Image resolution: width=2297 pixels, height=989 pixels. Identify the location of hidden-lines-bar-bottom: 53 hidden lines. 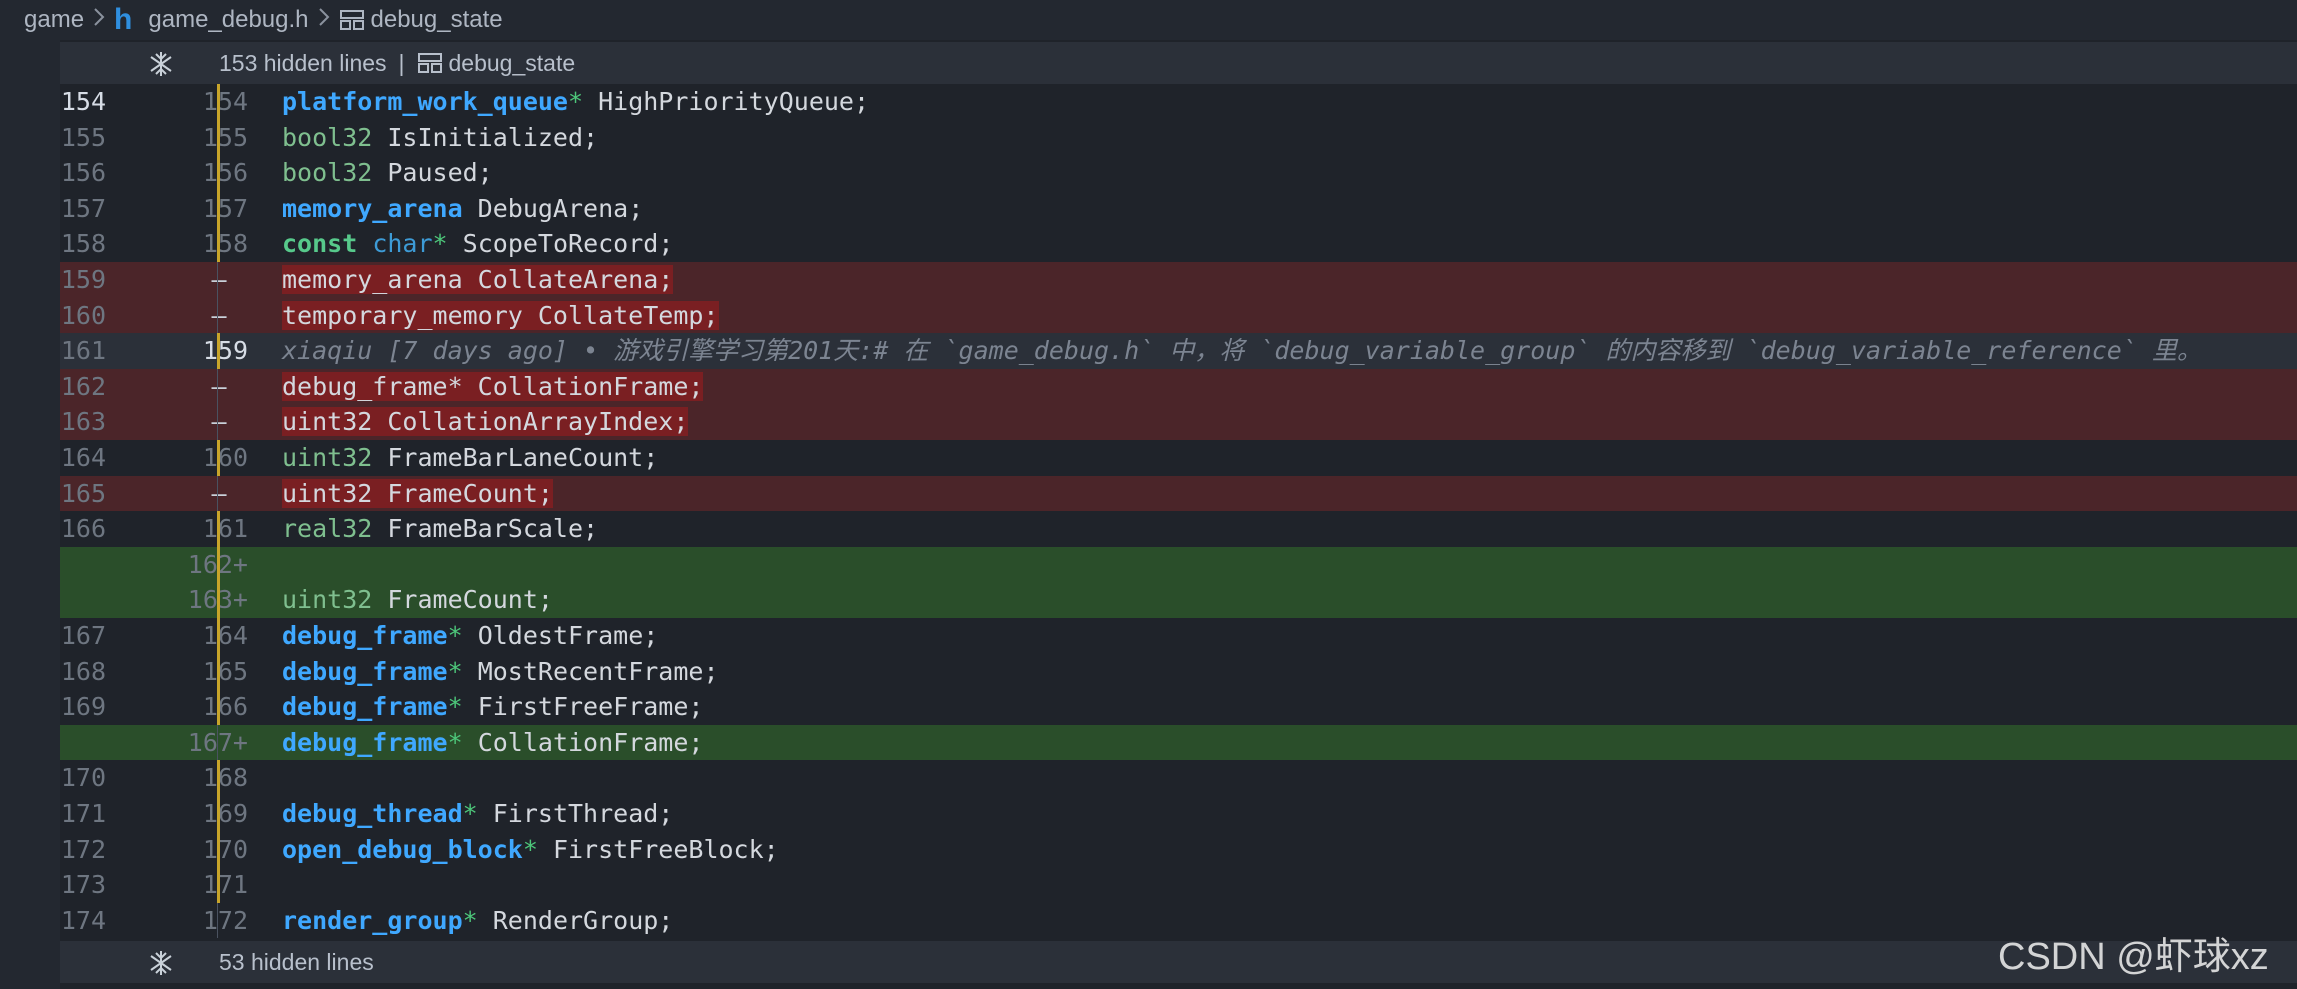
(1178, 962).